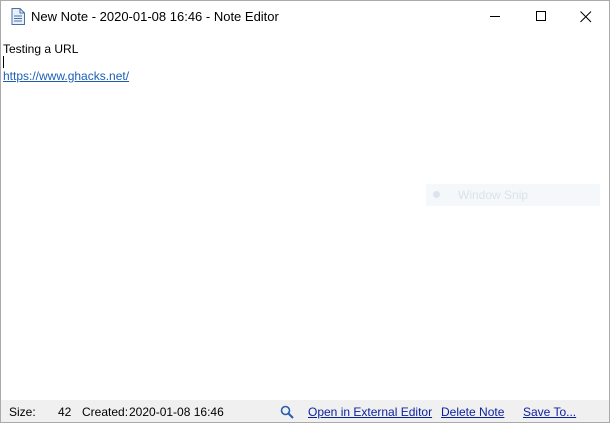  Describe the element at coordinates (436, 194) in the screenshot. I see `snip-icon` at that location.